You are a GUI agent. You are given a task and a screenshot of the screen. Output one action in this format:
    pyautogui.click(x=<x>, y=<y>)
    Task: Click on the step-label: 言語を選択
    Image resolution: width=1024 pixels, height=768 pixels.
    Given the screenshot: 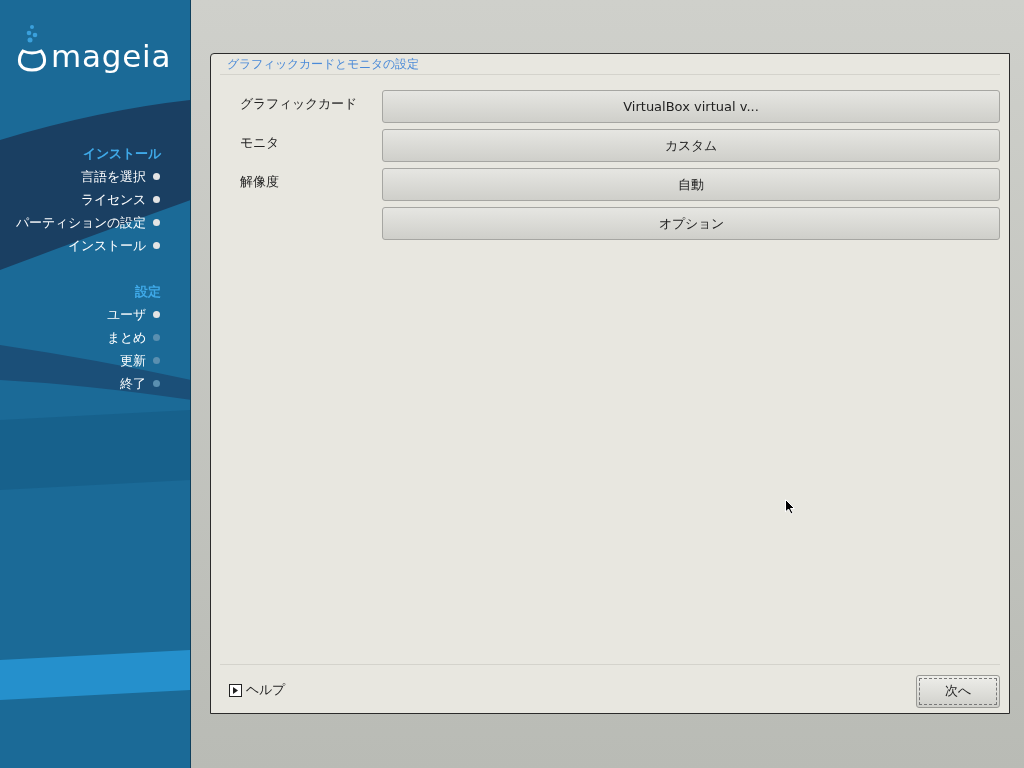 What is the action you would take?
    pyautogui.click(x=113, y=176)
    